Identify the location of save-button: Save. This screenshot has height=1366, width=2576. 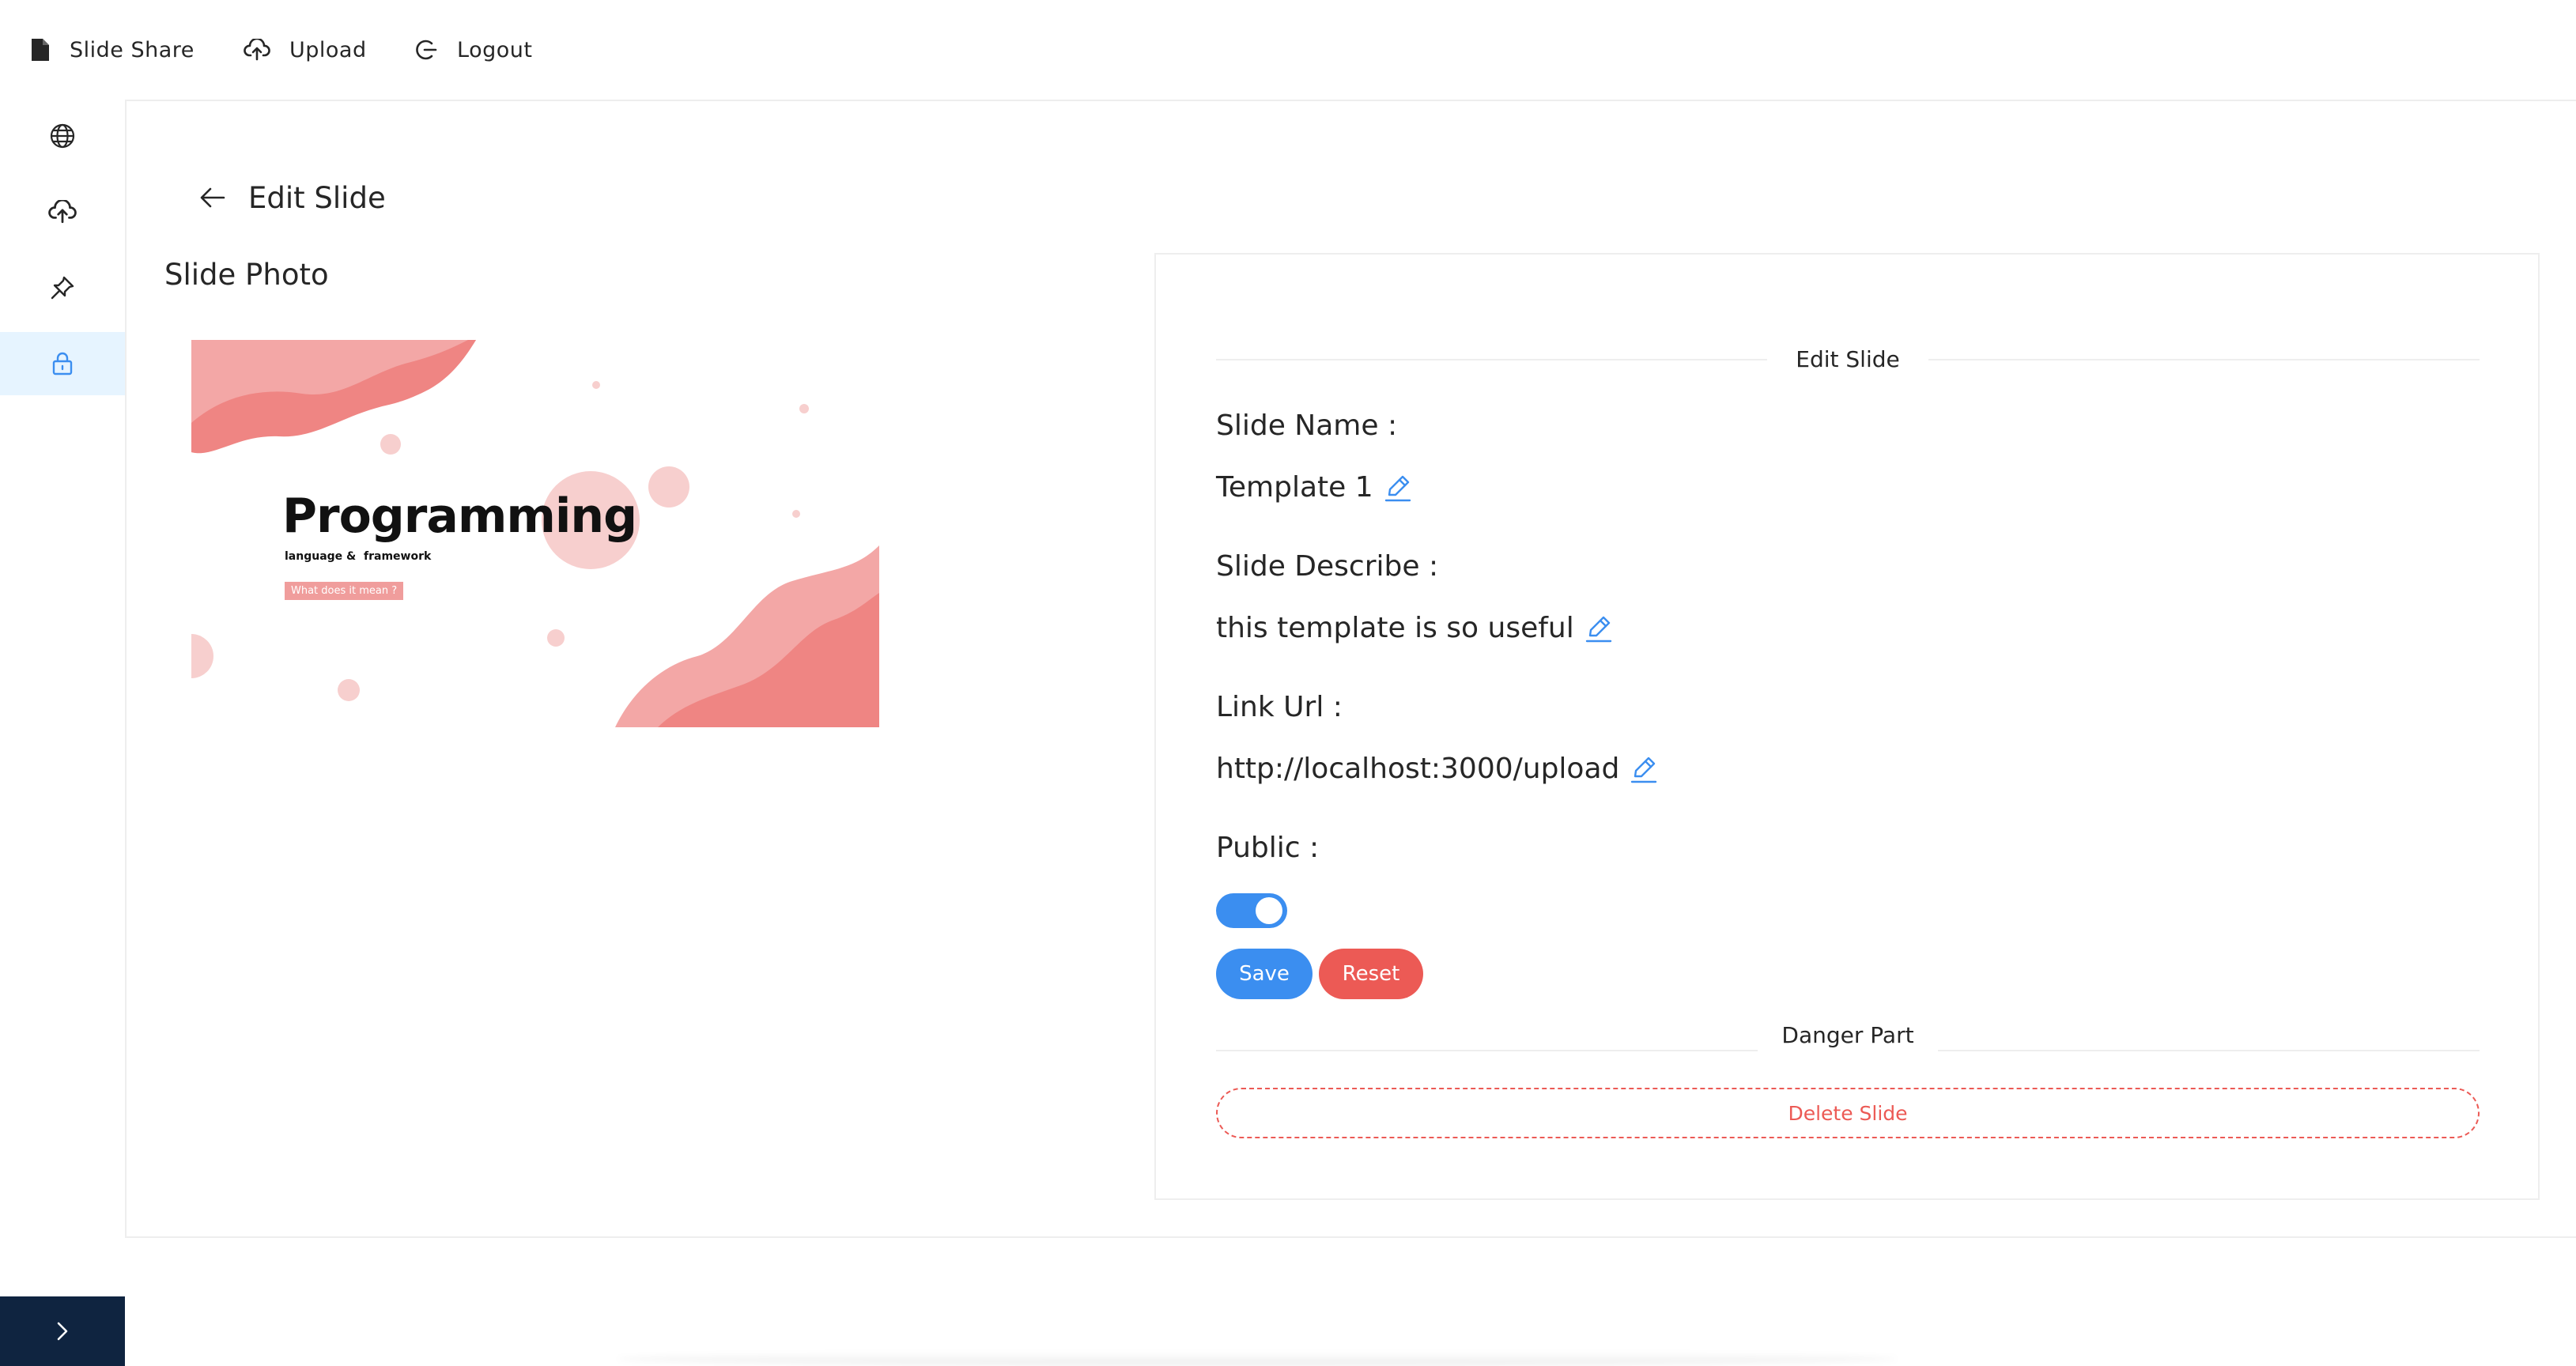
(1264, 974).